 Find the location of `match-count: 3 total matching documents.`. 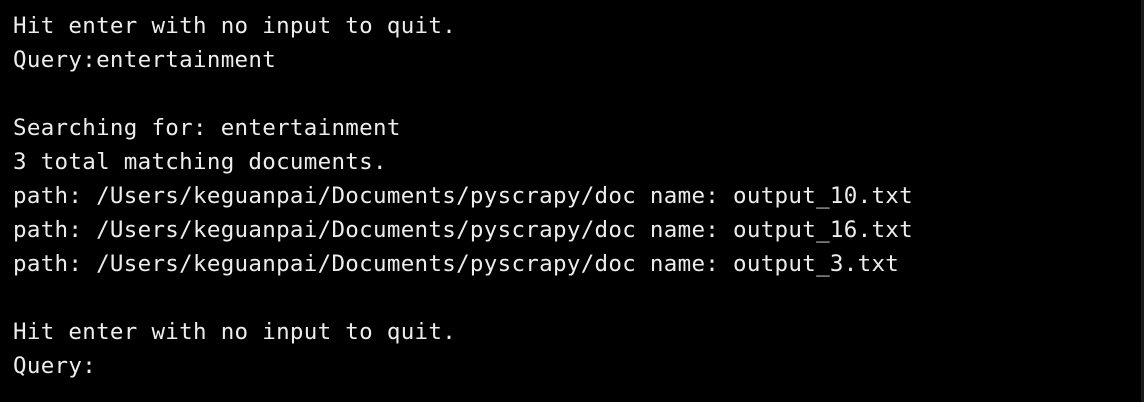

match-count: 3 total matching documents. is located at coordinates (200, 162).